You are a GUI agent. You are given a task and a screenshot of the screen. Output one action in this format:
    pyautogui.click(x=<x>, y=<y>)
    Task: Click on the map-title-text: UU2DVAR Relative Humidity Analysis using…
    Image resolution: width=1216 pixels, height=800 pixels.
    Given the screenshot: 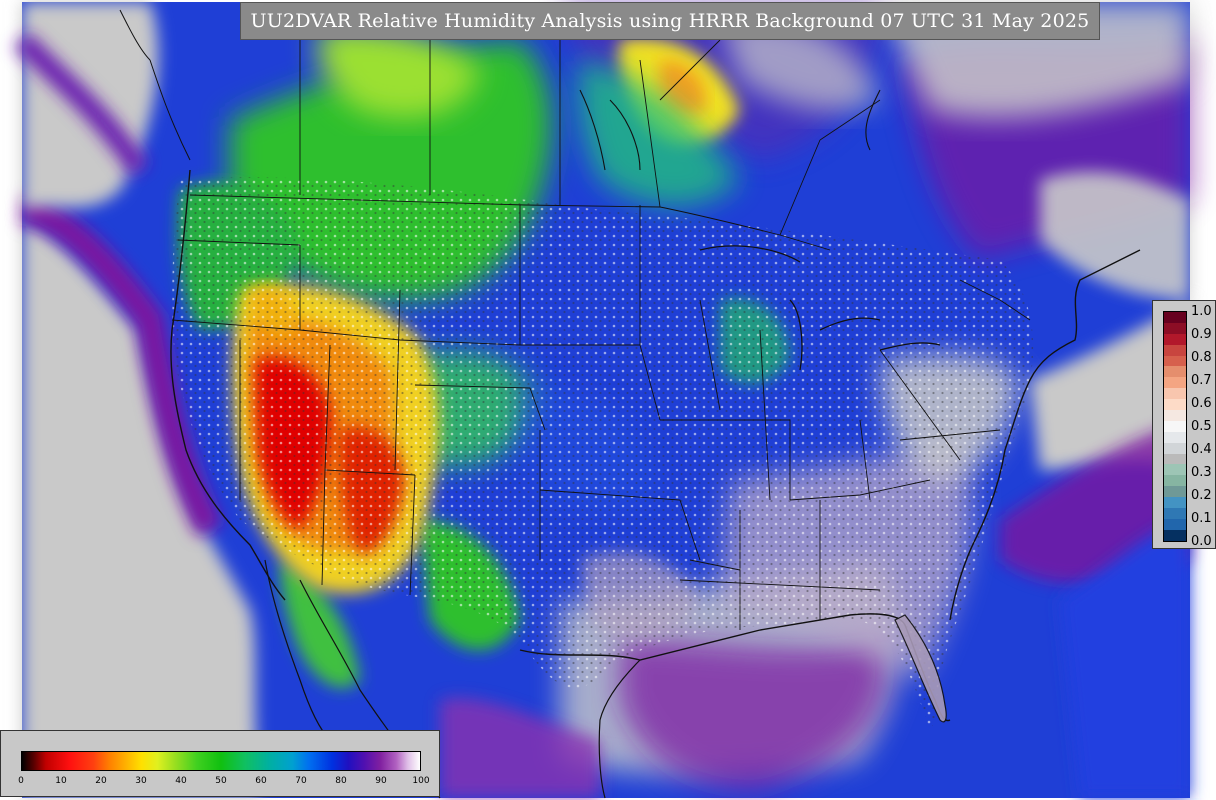 What is the action you would take?
    pyautogui.click(x=670, y=21)
    